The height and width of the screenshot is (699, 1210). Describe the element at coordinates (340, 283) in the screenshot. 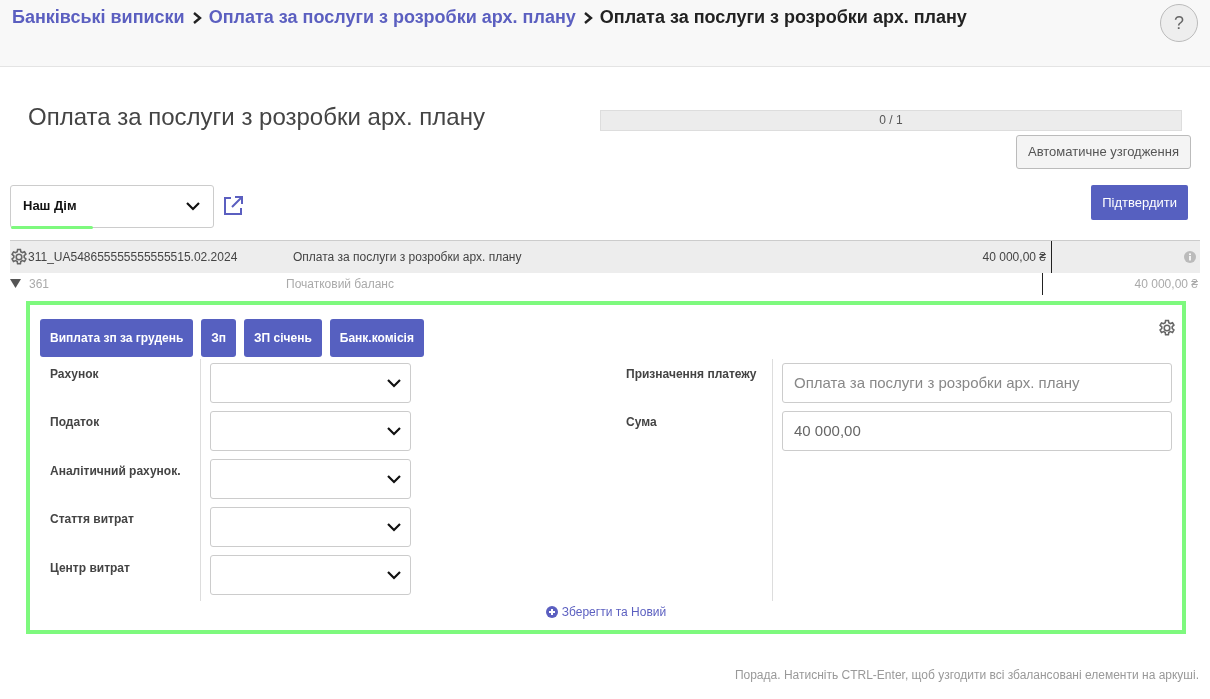

I see `balance-label: Початковий баланс` at that location.